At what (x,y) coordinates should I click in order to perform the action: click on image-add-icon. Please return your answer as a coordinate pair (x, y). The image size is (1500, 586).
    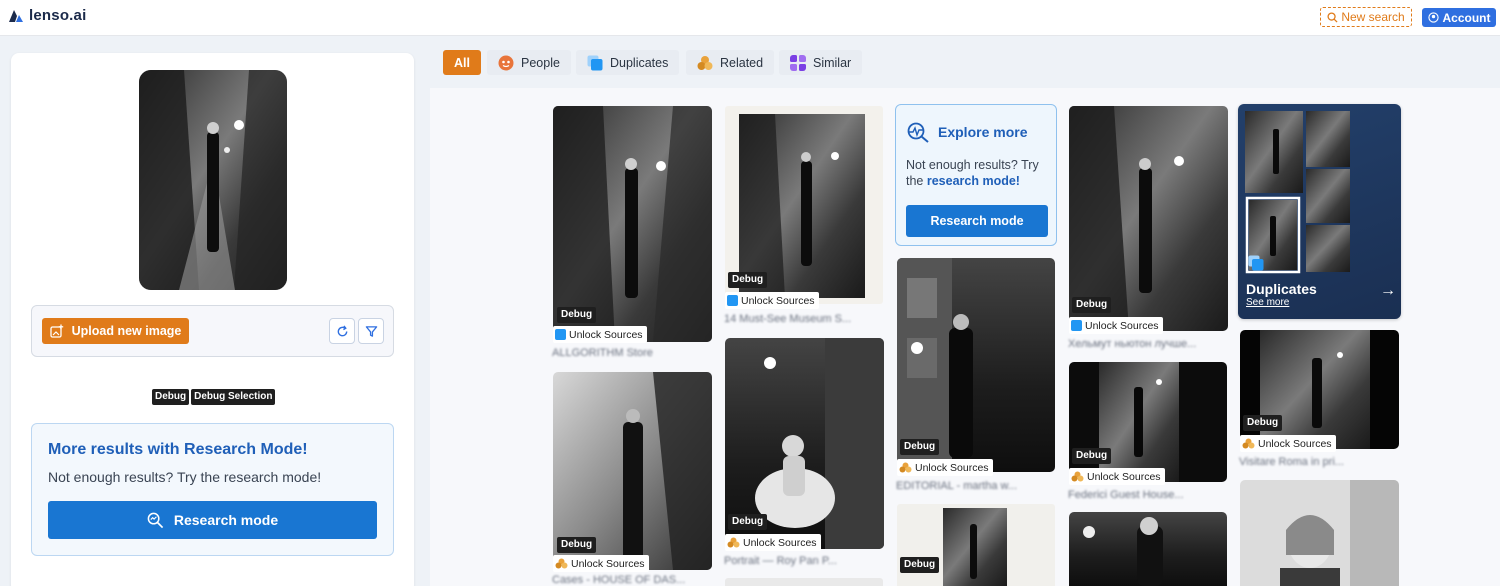
    Looking at the image, I should click on (56, 331).